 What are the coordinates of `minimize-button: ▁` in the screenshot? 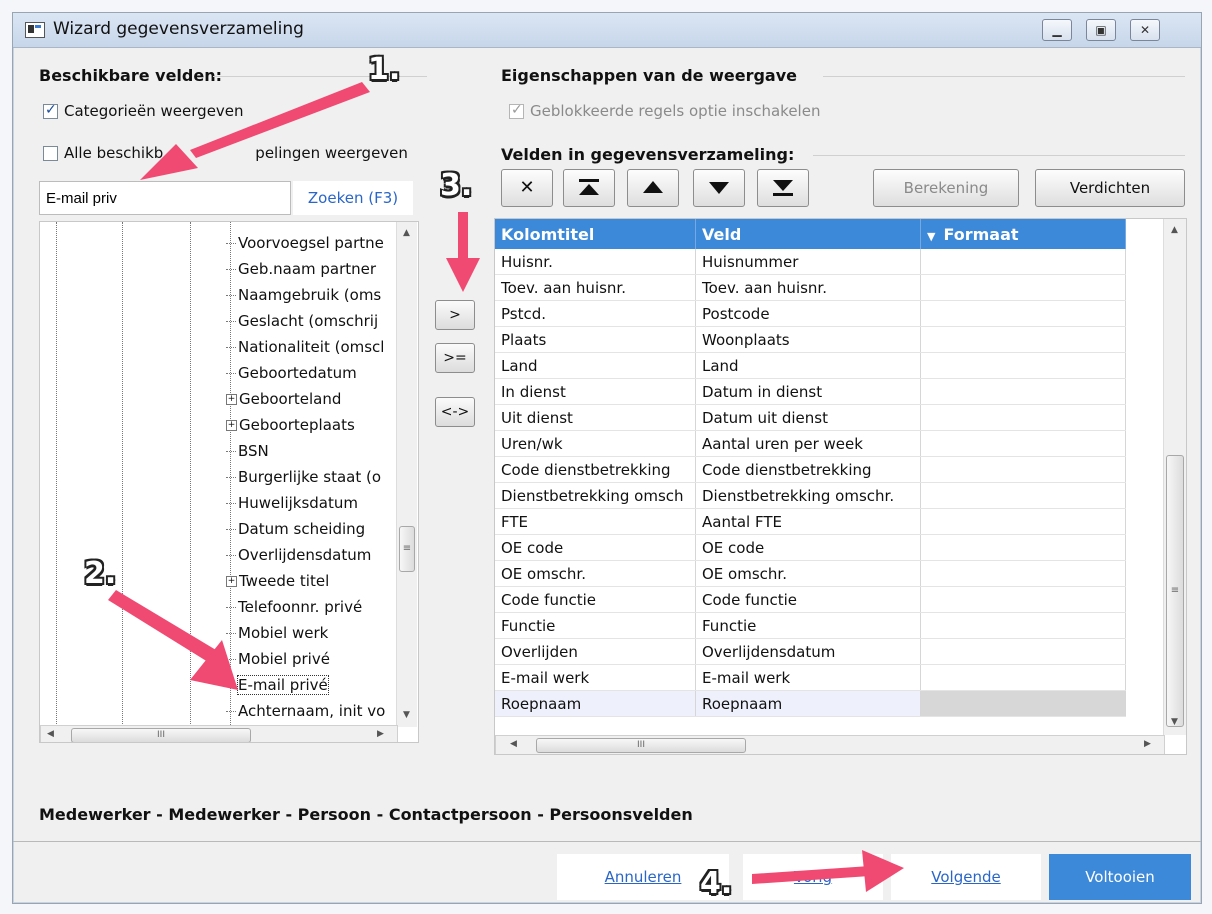 It's located at (1057, 30).